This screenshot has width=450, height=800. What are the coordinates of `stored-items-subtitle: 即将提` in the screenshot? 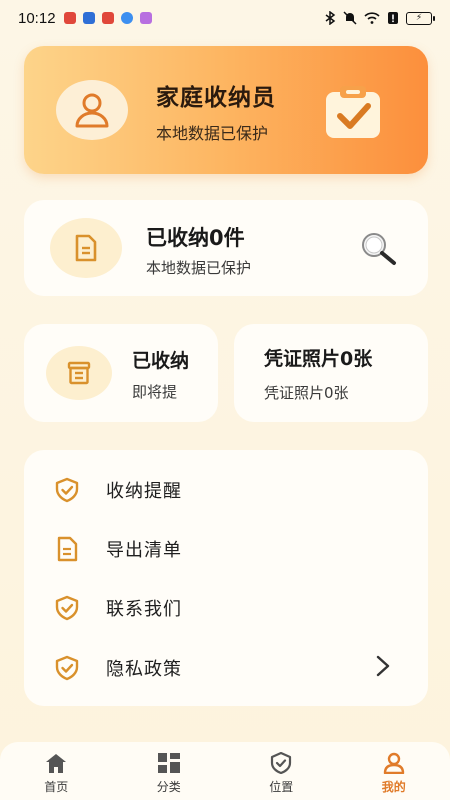 It's located at (155, 392).